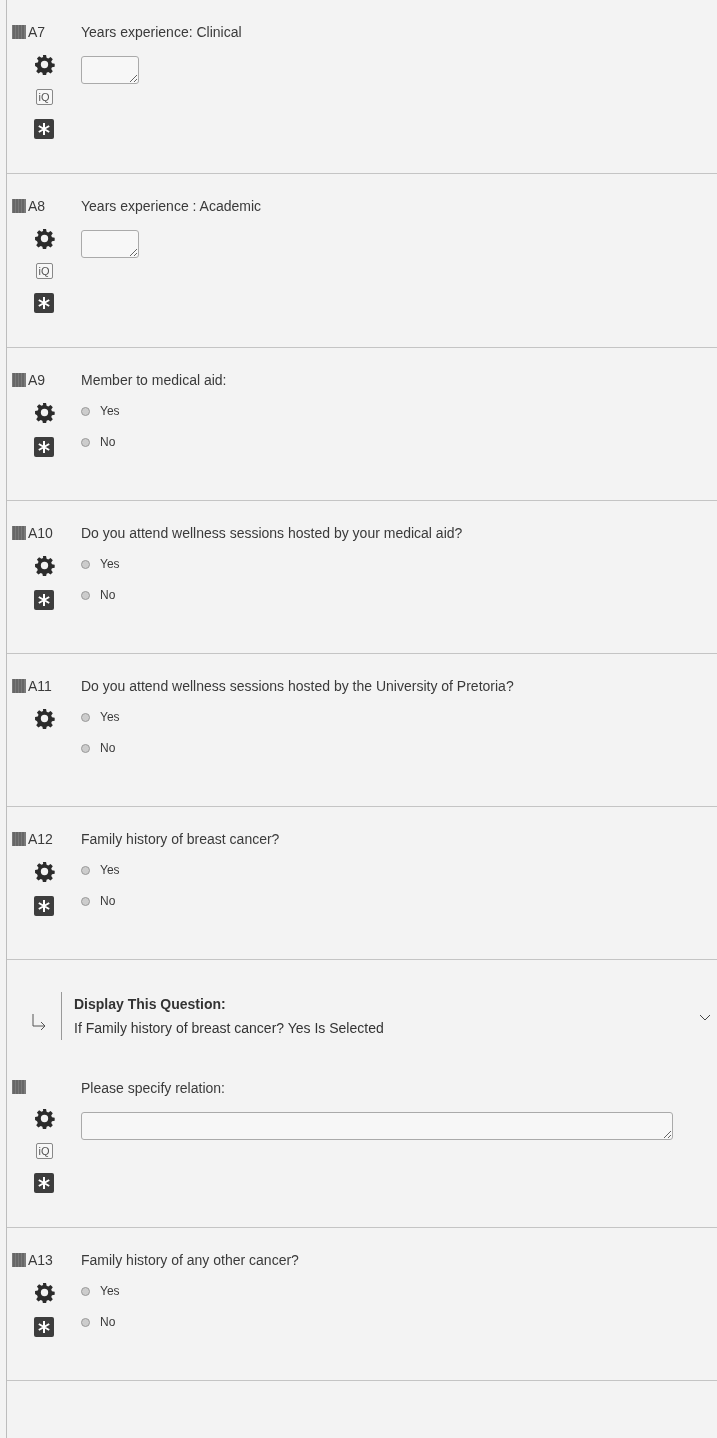 This screenshot has width=717, height=1438. I want to click on chevron-down-icon, so click(705, 1018).